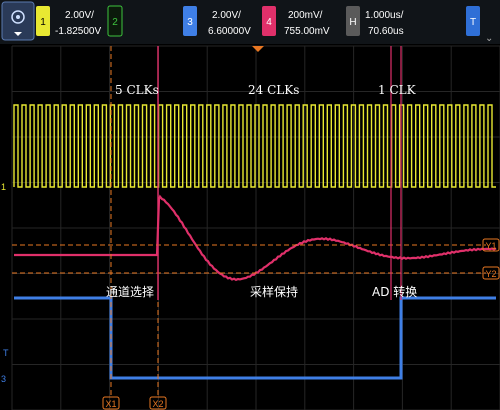 The width and height of the screenshot is (500, 410). What do you see at coordinates (3, 379) in the screenshot?
I see `ch3-ground-marker: 3` at bounding box center [3, 379].